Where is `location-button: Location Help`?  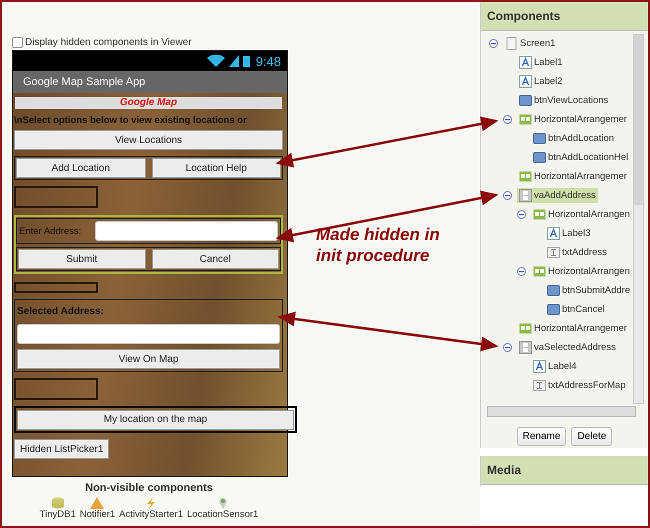
location-button: Location Help is located at coordinates (216, 168).